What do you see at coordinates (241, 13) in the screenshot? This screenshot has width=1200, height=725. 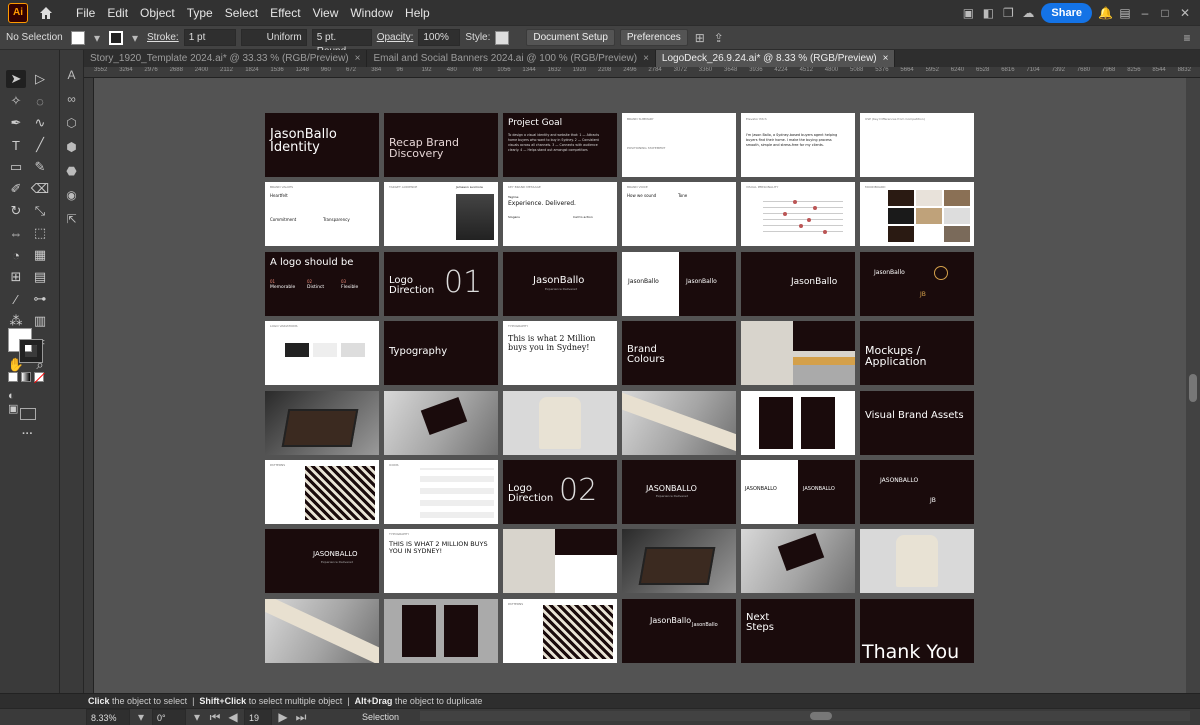 I see `menu-select: Select` at bounding box center [241, 13].